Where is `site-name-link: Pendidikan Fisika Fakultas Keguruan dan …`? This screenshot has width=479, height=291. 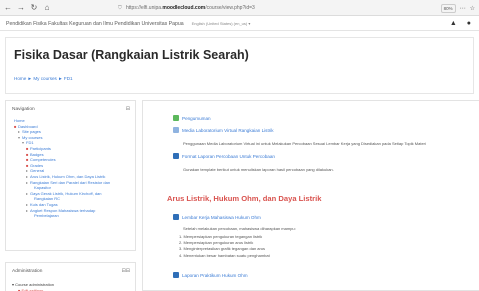 site-name-link: Pendidikan Fisika Fakultas Keguruan dan … is located at coordinates (95, 24).